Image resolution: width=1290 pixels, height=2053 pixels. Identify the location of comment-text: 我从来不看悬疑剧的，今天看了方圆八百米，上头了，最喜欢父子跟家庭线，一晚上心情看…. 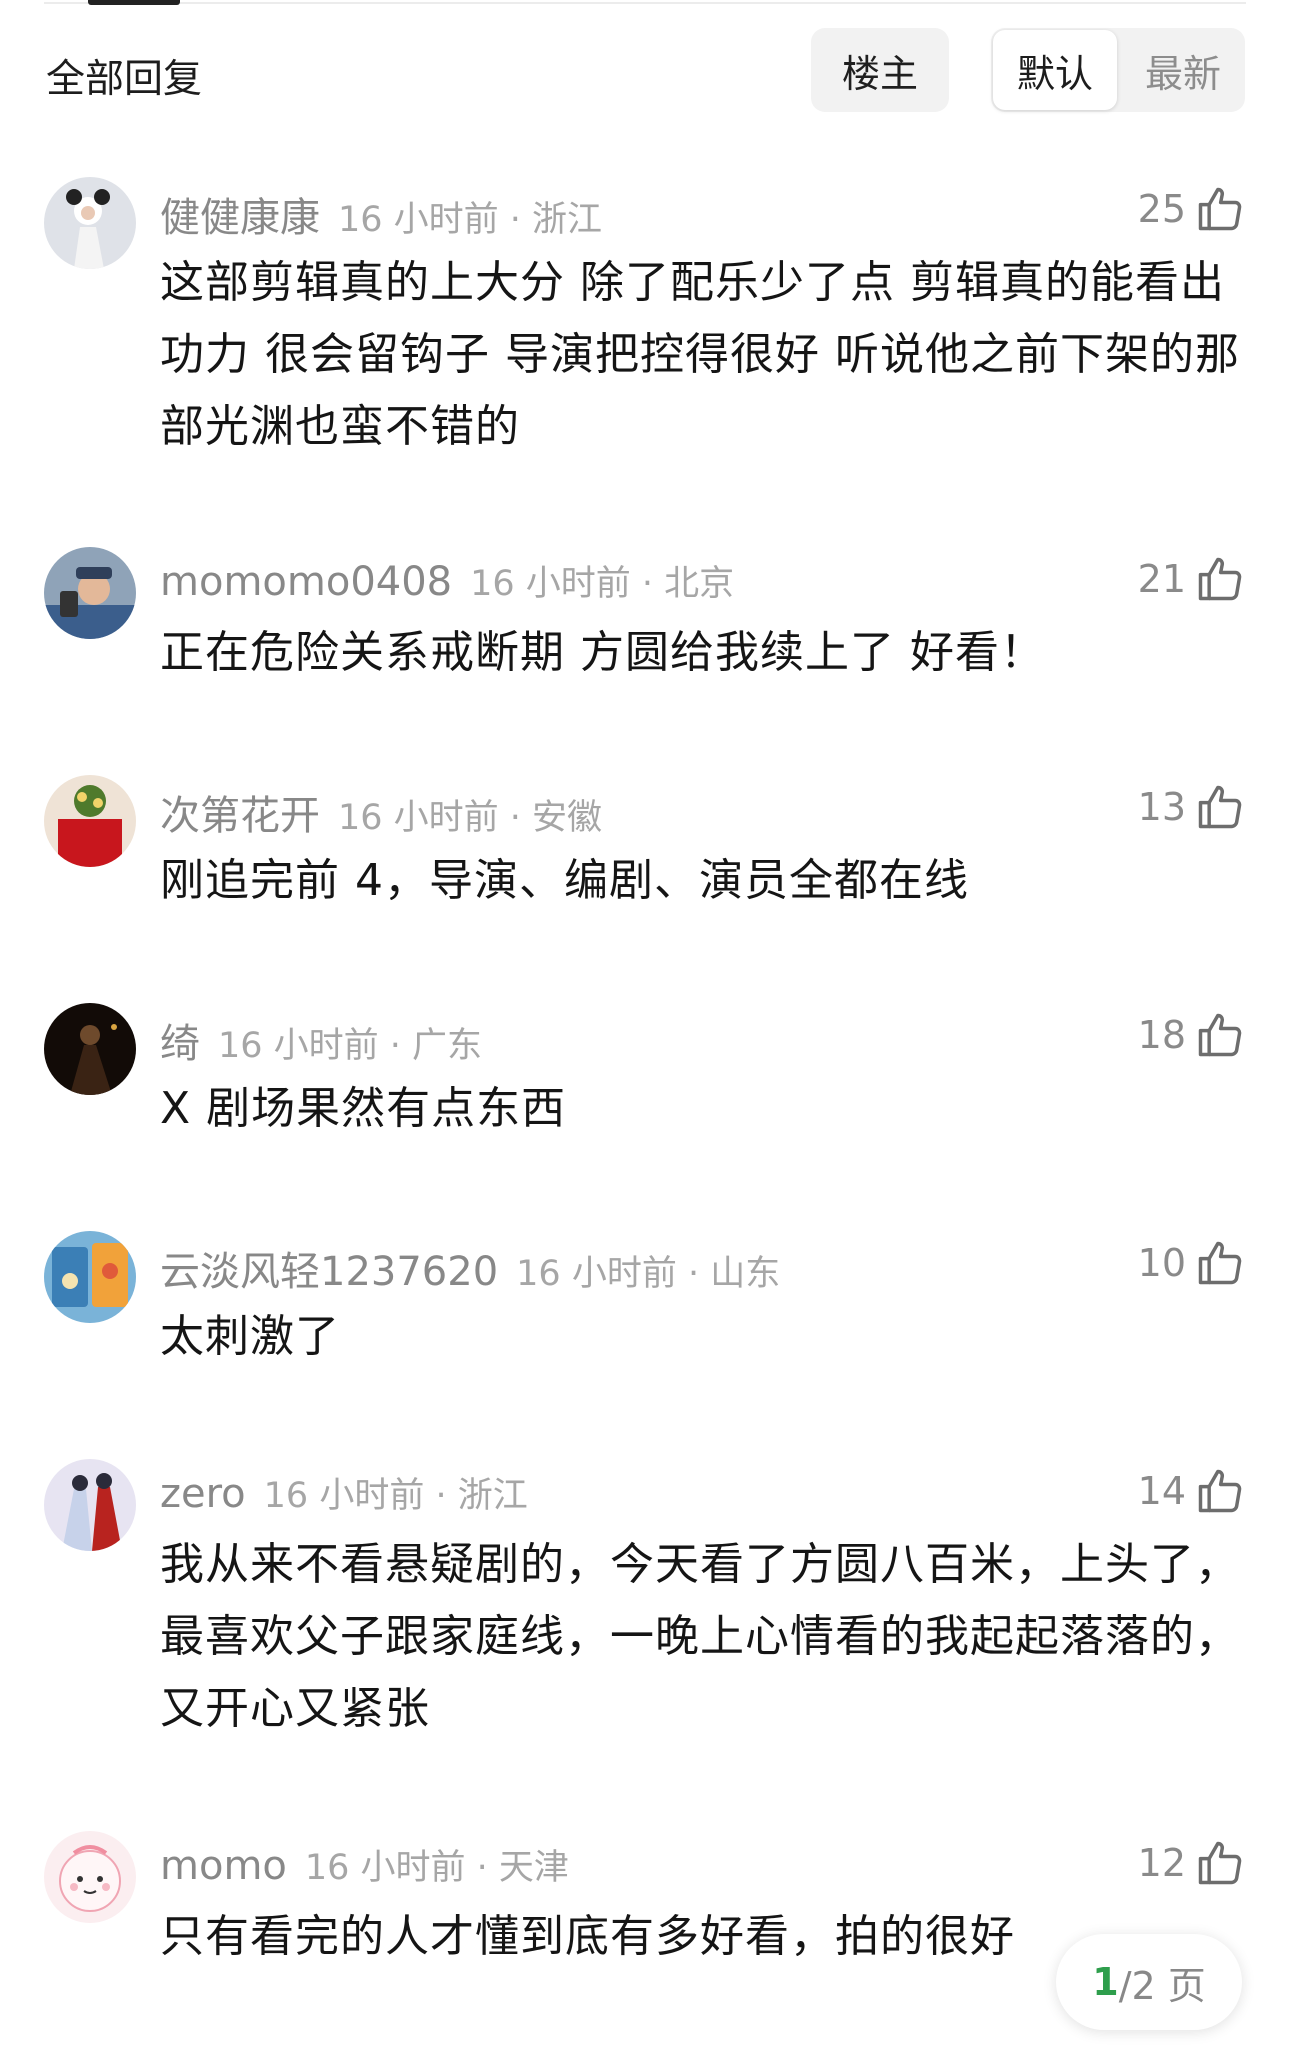
(700, 1636).